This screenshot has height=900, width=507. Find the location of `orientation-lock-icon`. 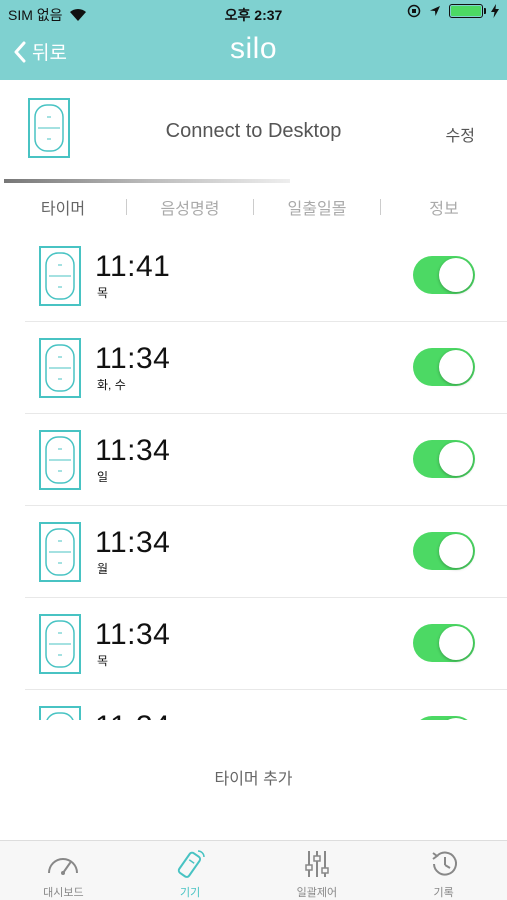

orientation-lock-icon is located at coordinates (414, 11).